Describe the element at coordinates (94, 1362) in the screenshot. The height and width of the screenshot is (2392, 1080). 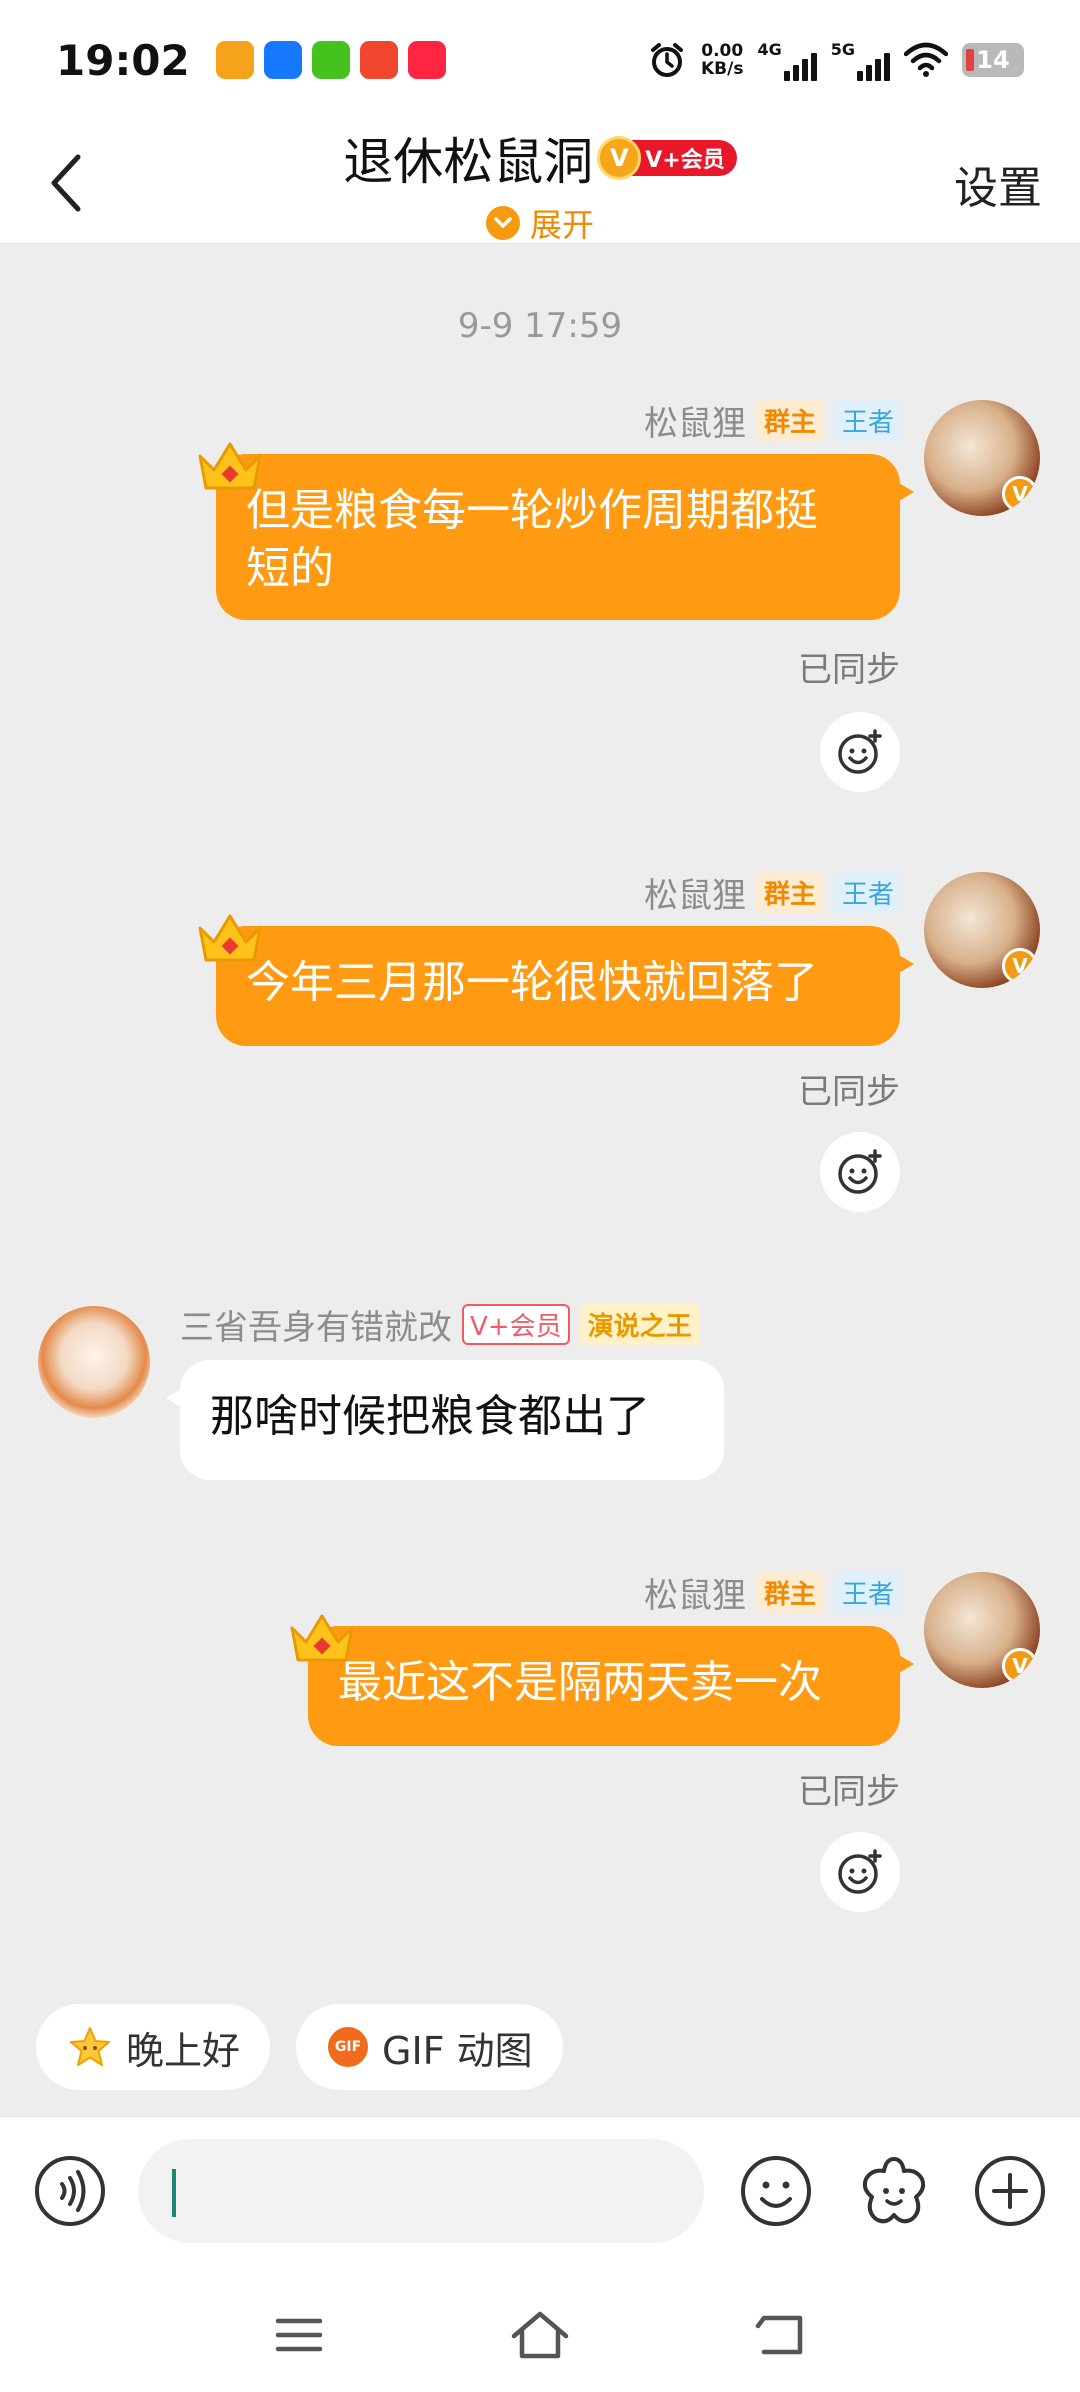
I see `avatar` at that location.